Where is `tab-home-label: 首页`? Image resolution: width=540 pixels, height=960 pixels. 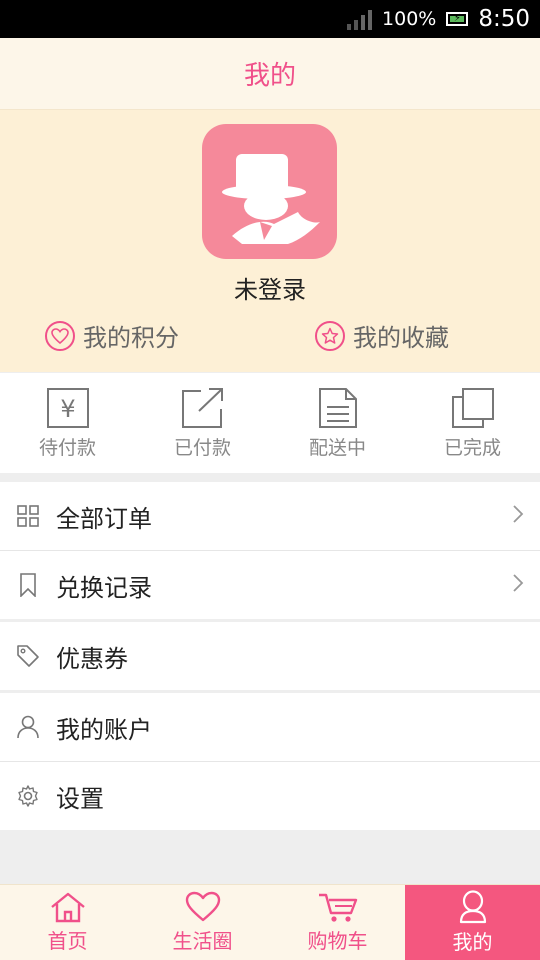 tab-home-label: 首页 is located at coordinates (67, 941).